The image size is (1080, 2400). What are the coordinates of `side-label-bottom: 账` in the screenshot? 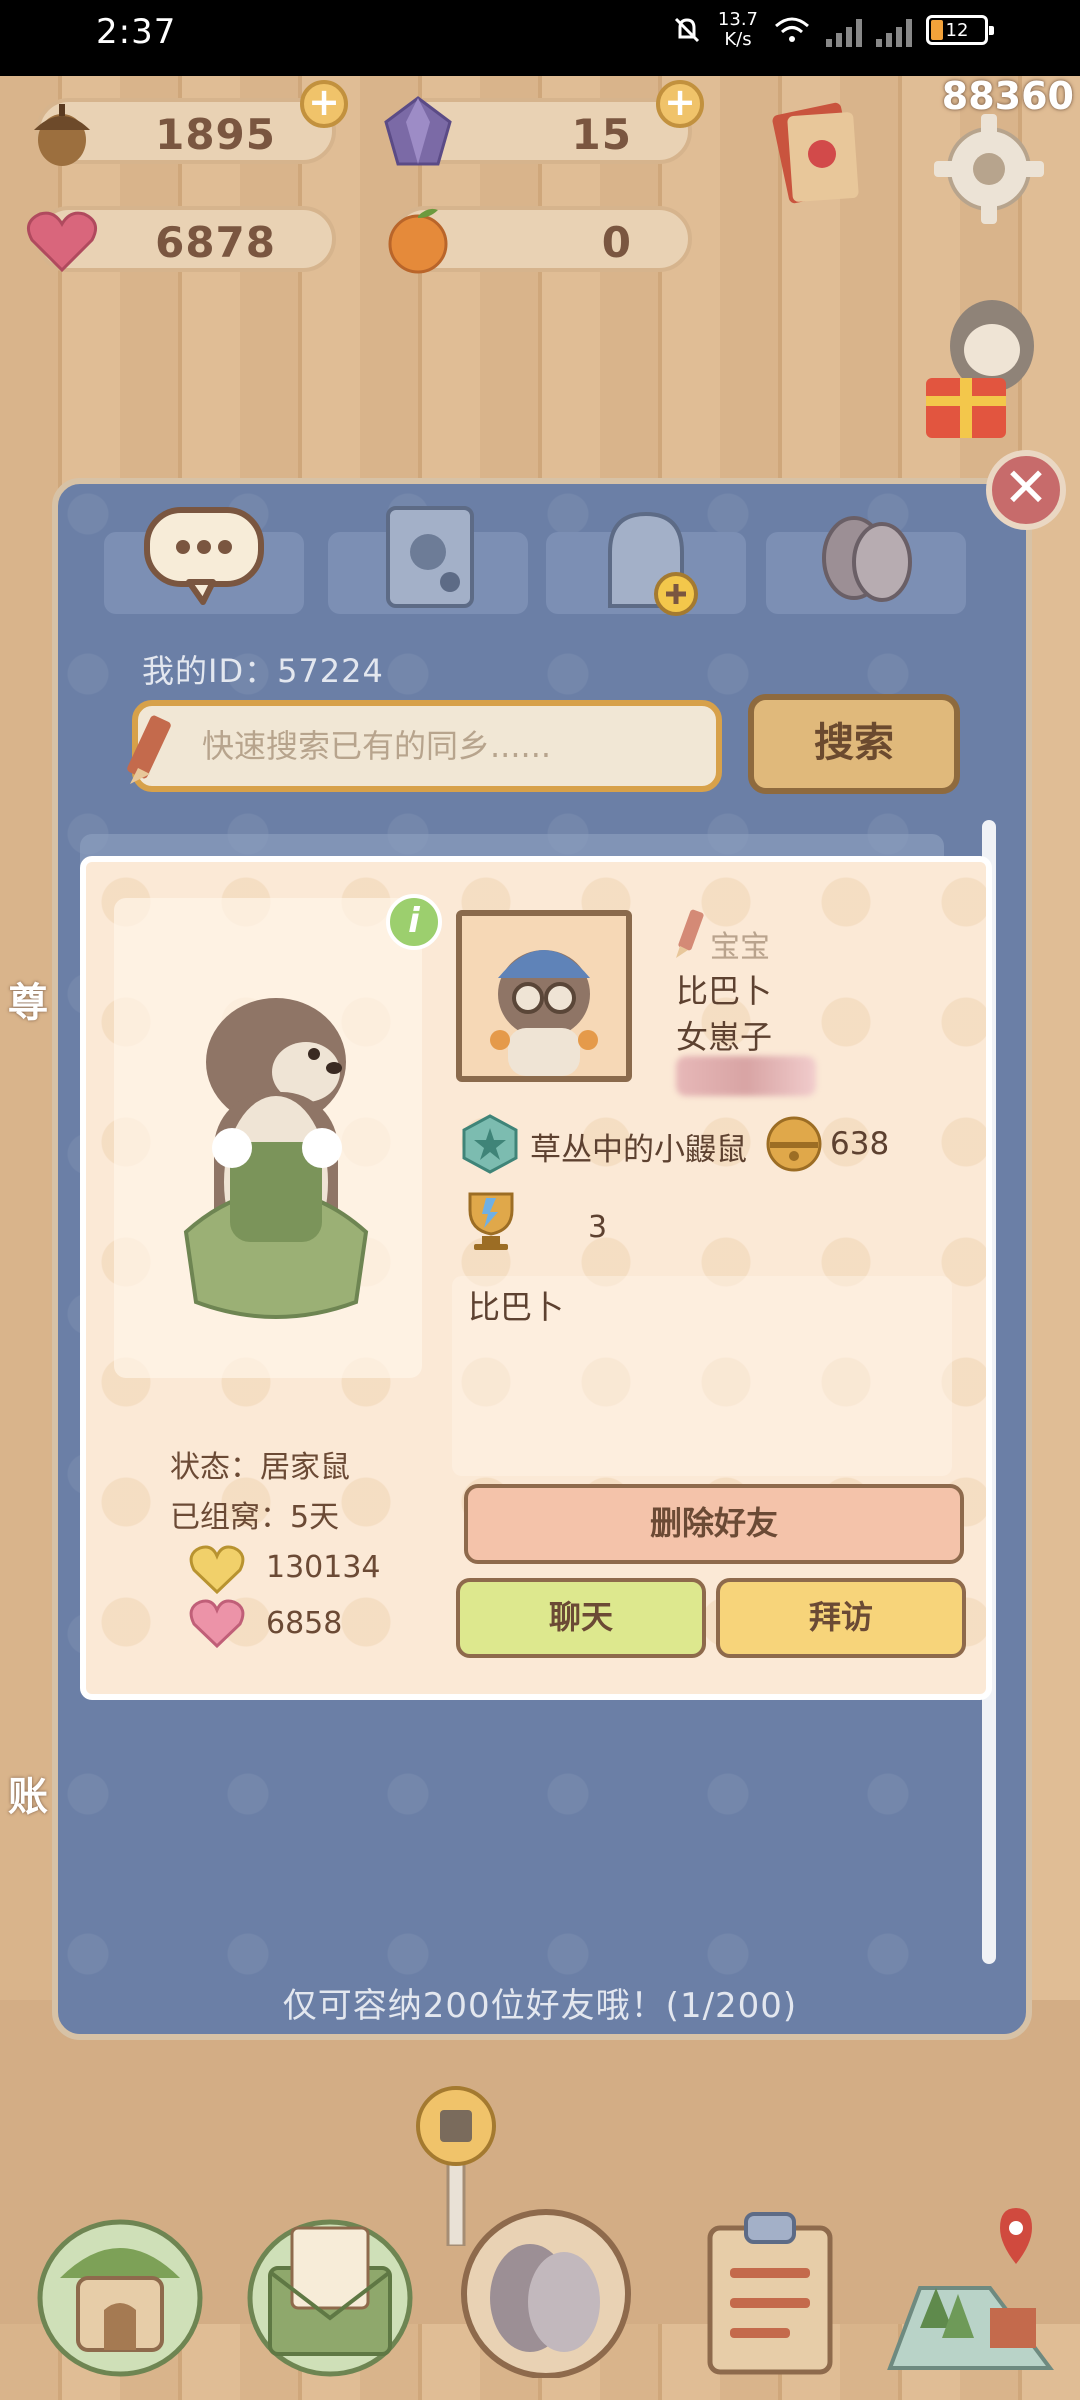 It's located at (28, 1793).